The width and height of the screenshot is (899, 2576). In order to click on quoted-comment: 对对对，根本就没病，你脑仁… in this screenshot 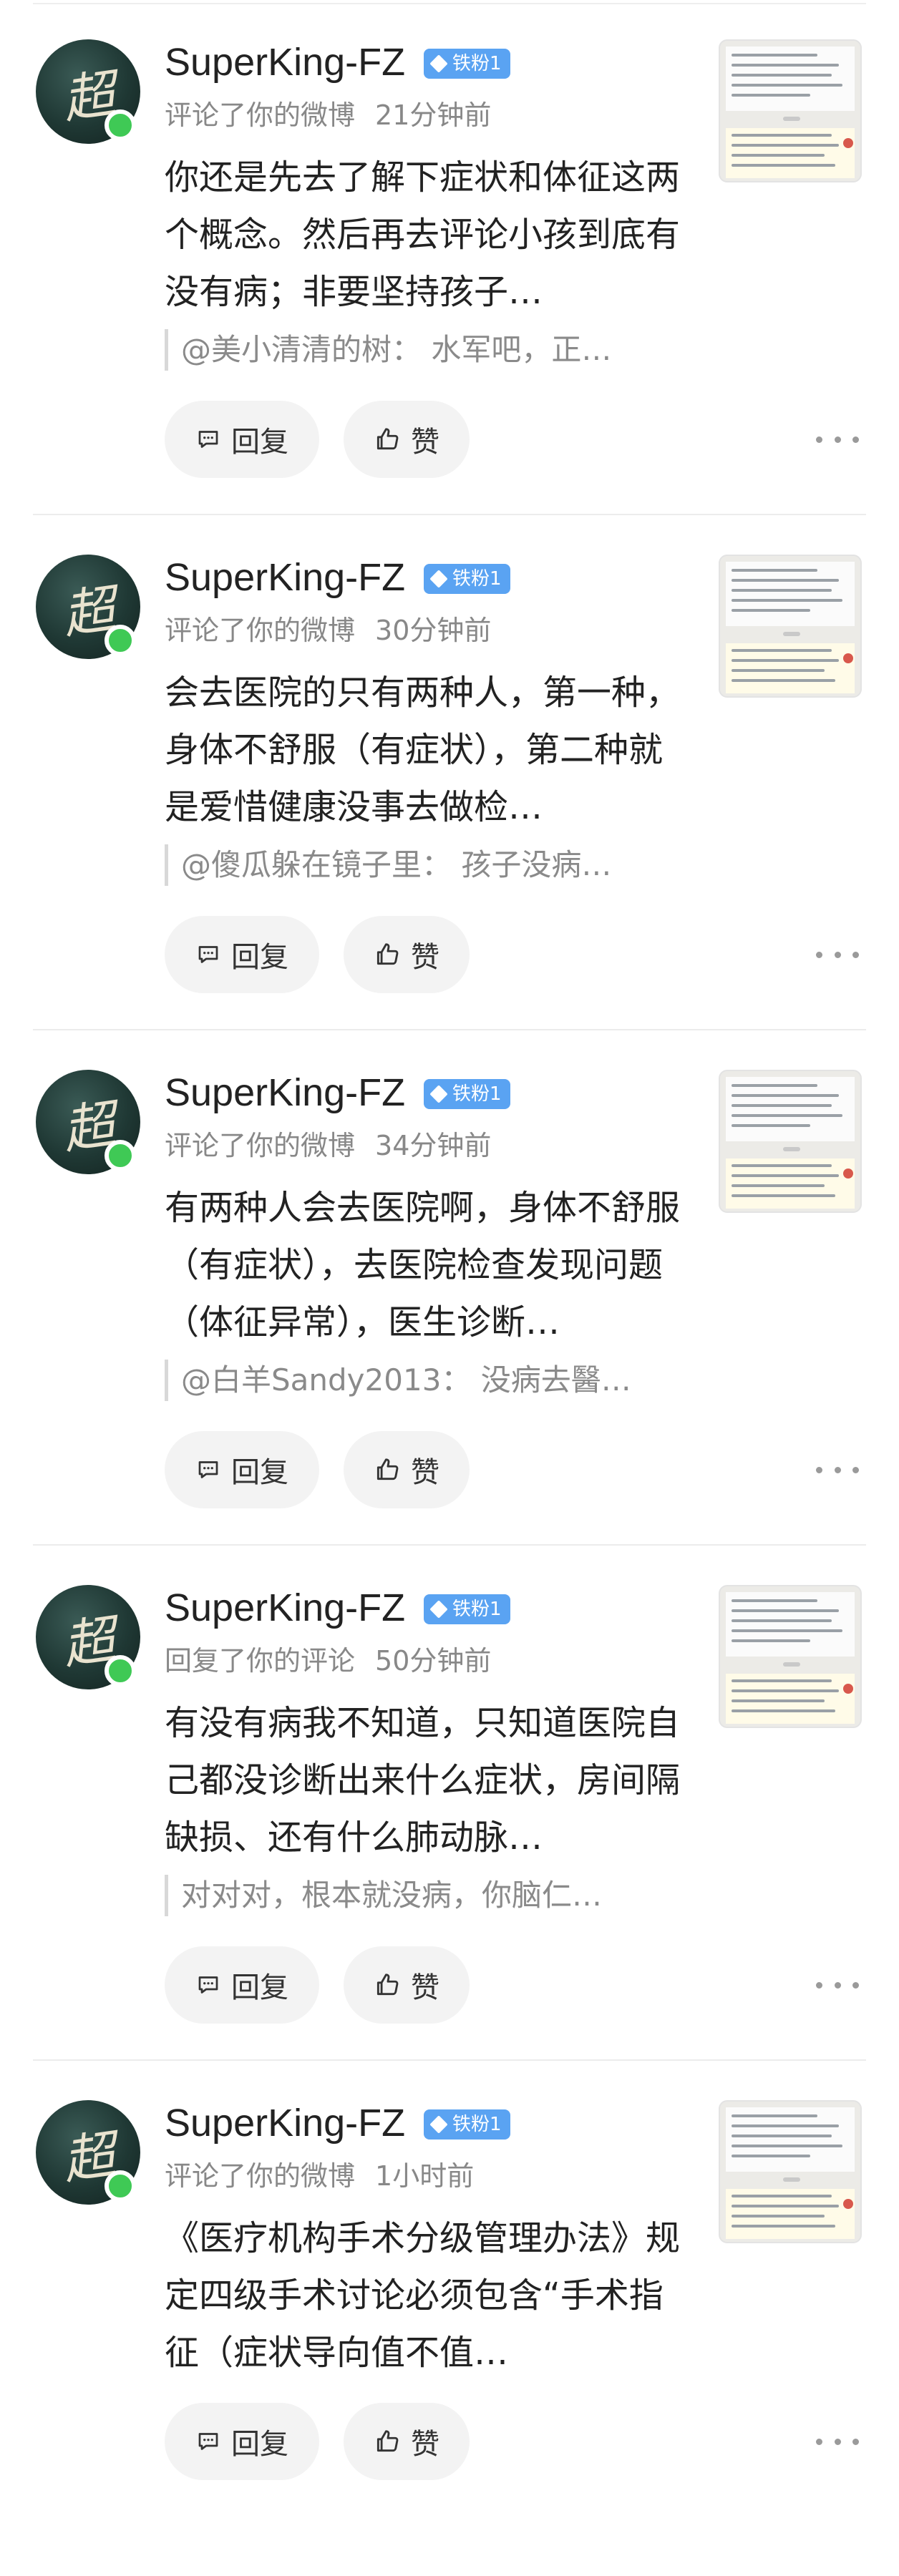, I will do `click(424, 1895)`.